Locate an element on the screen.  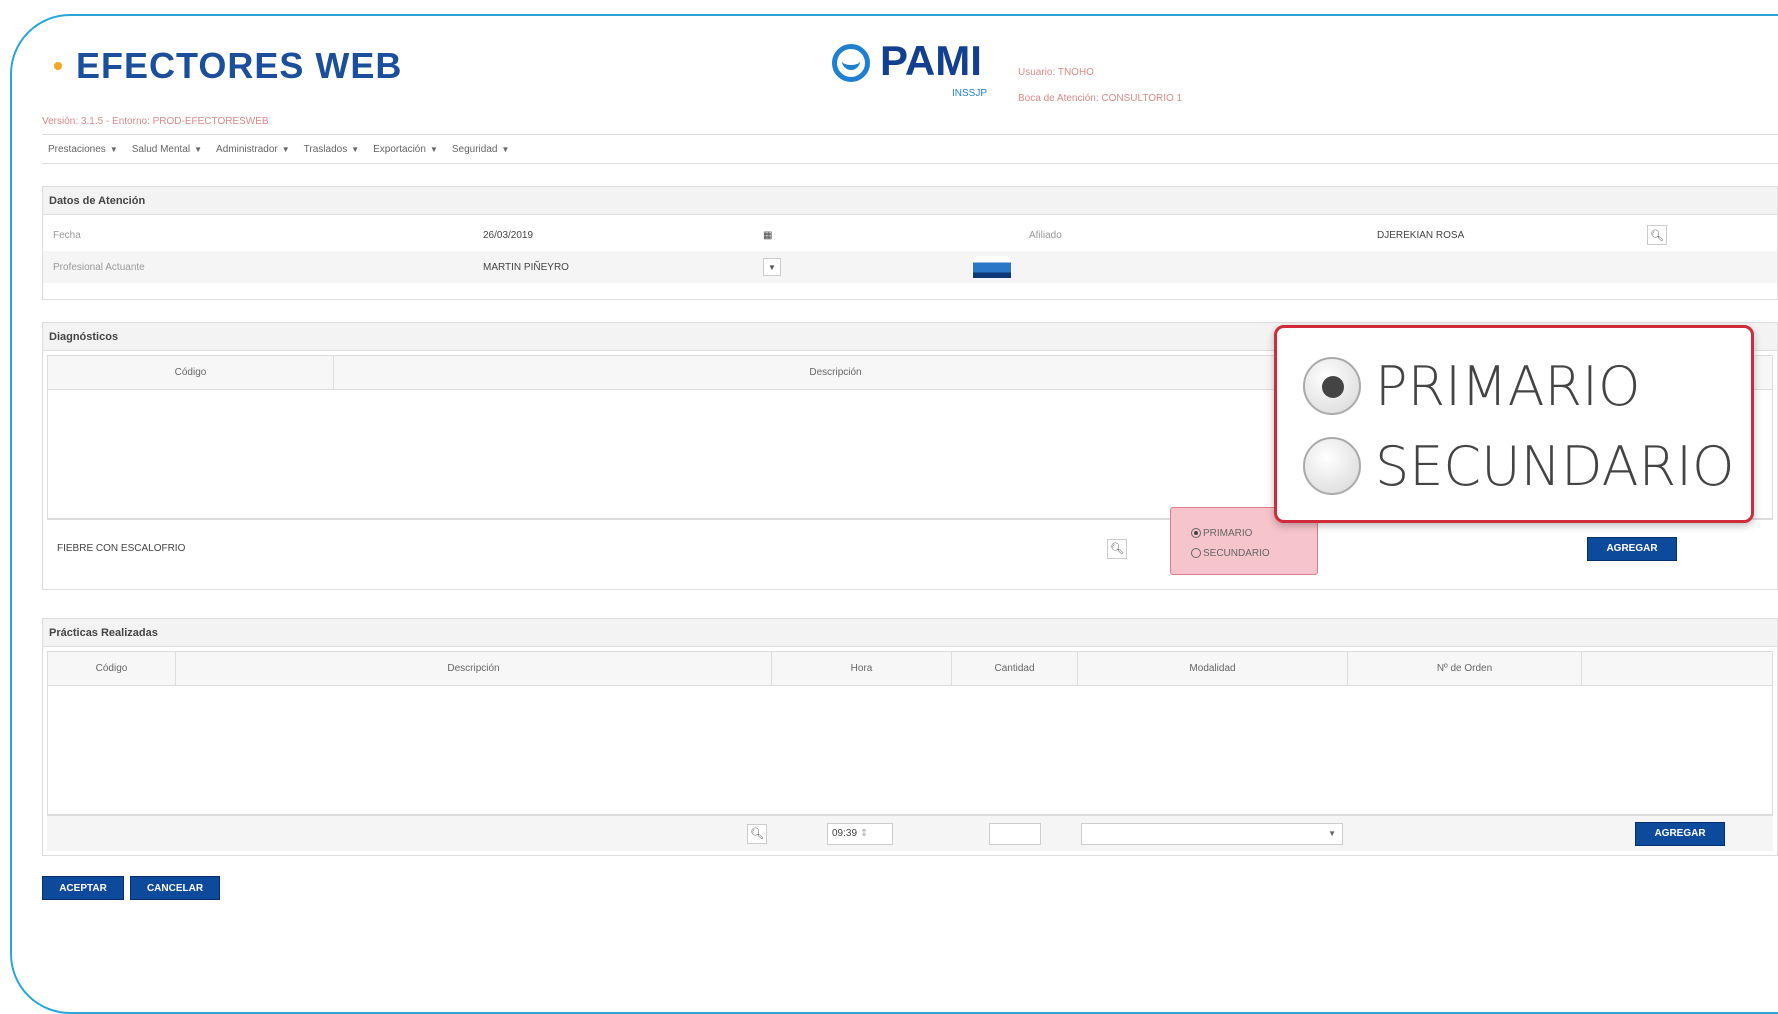
menu-label: Traslados is located at coordinates (325, 149).